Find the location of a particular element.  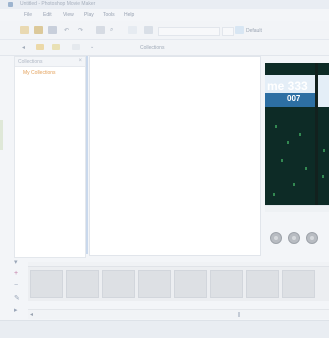

close-icon: × is located at coordinates (80, 61).